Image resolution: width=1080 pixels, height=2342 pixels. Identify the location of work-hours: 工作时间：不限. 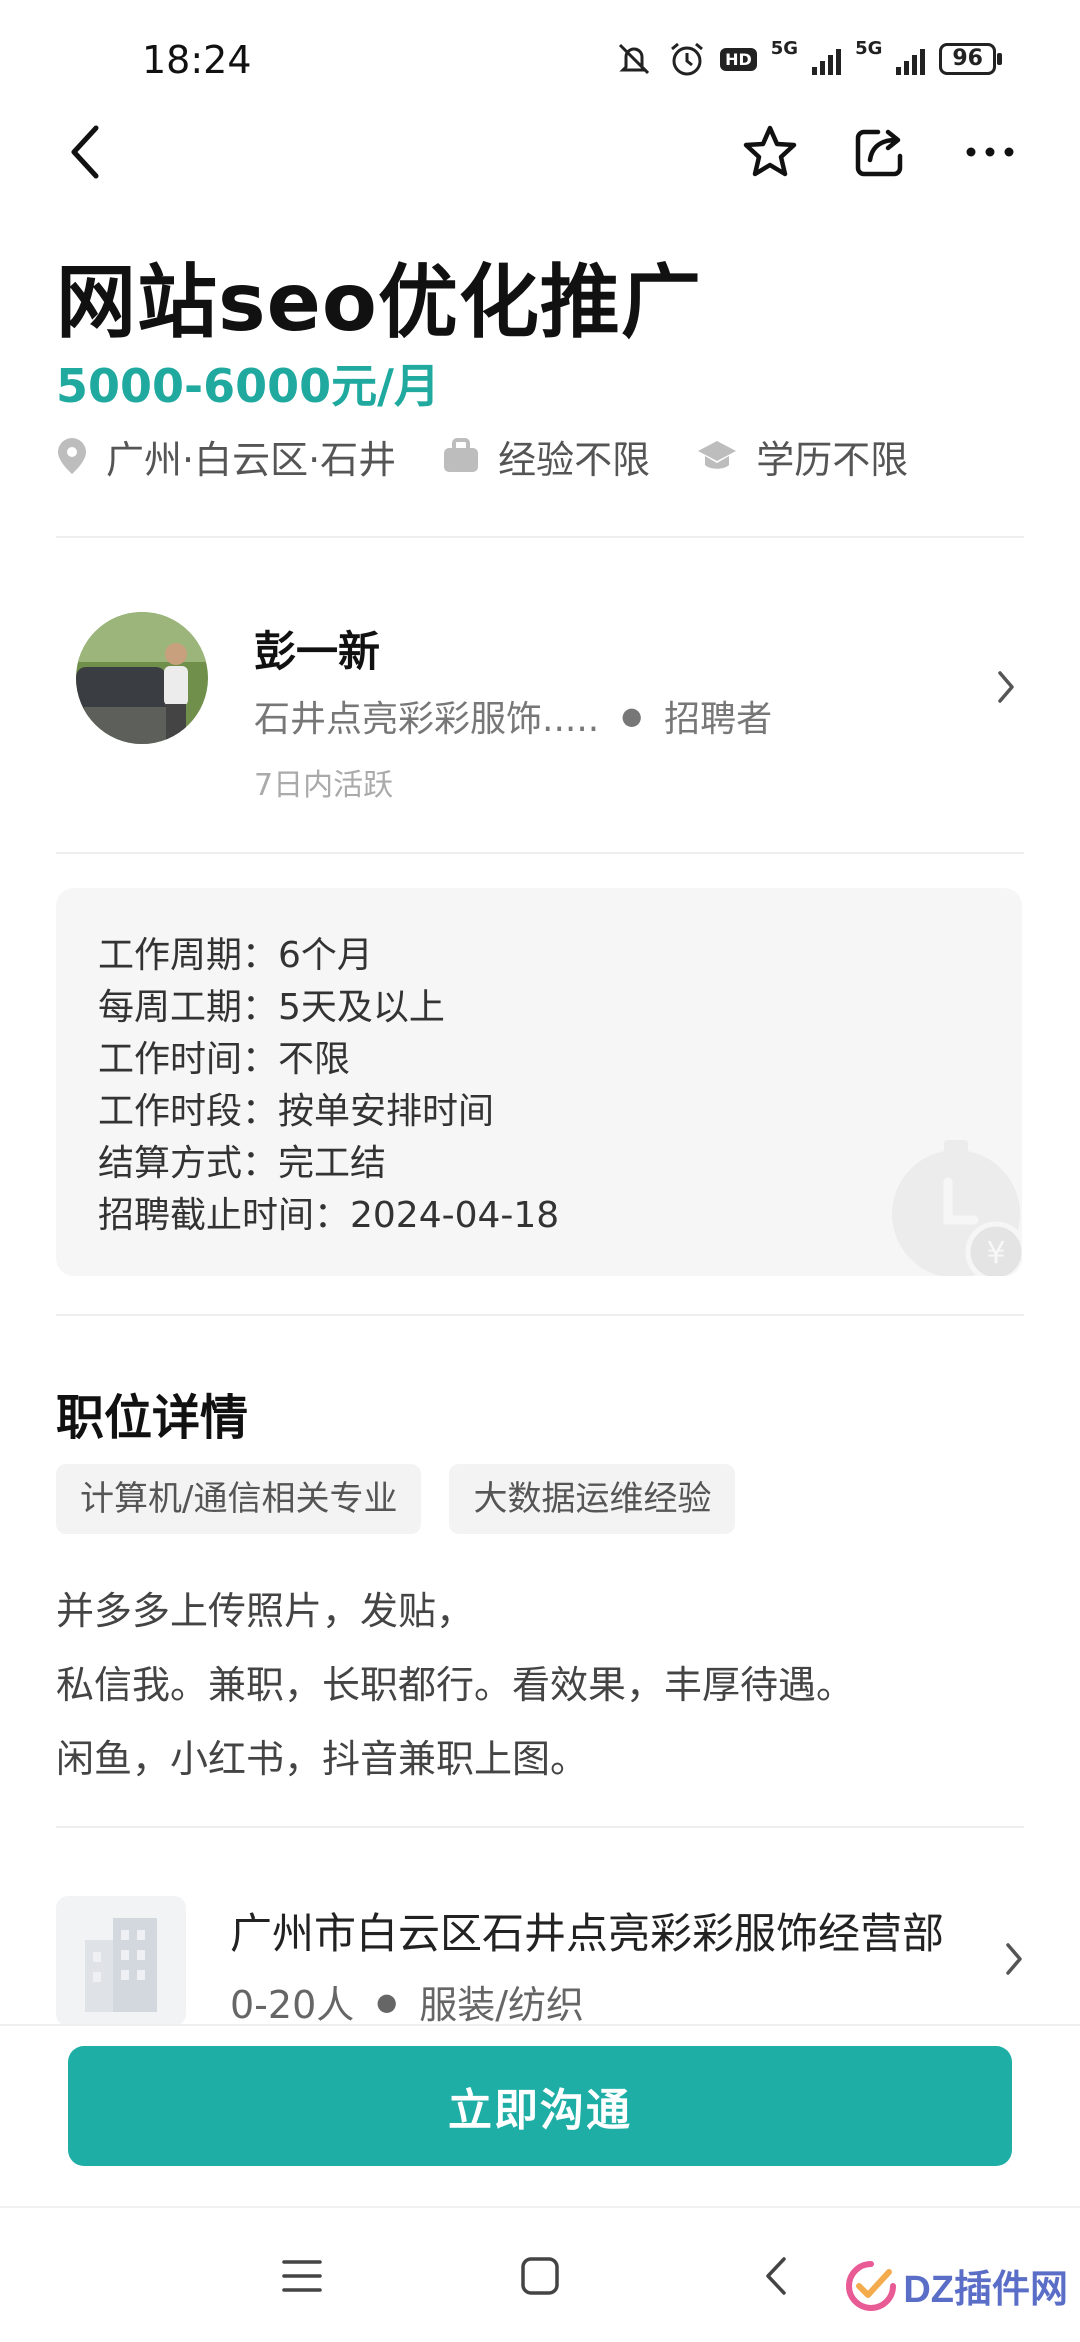
(224, 1059).